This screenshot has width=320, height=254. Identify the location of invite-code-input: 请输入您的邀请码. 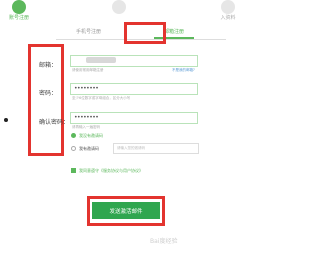
(156, 148).